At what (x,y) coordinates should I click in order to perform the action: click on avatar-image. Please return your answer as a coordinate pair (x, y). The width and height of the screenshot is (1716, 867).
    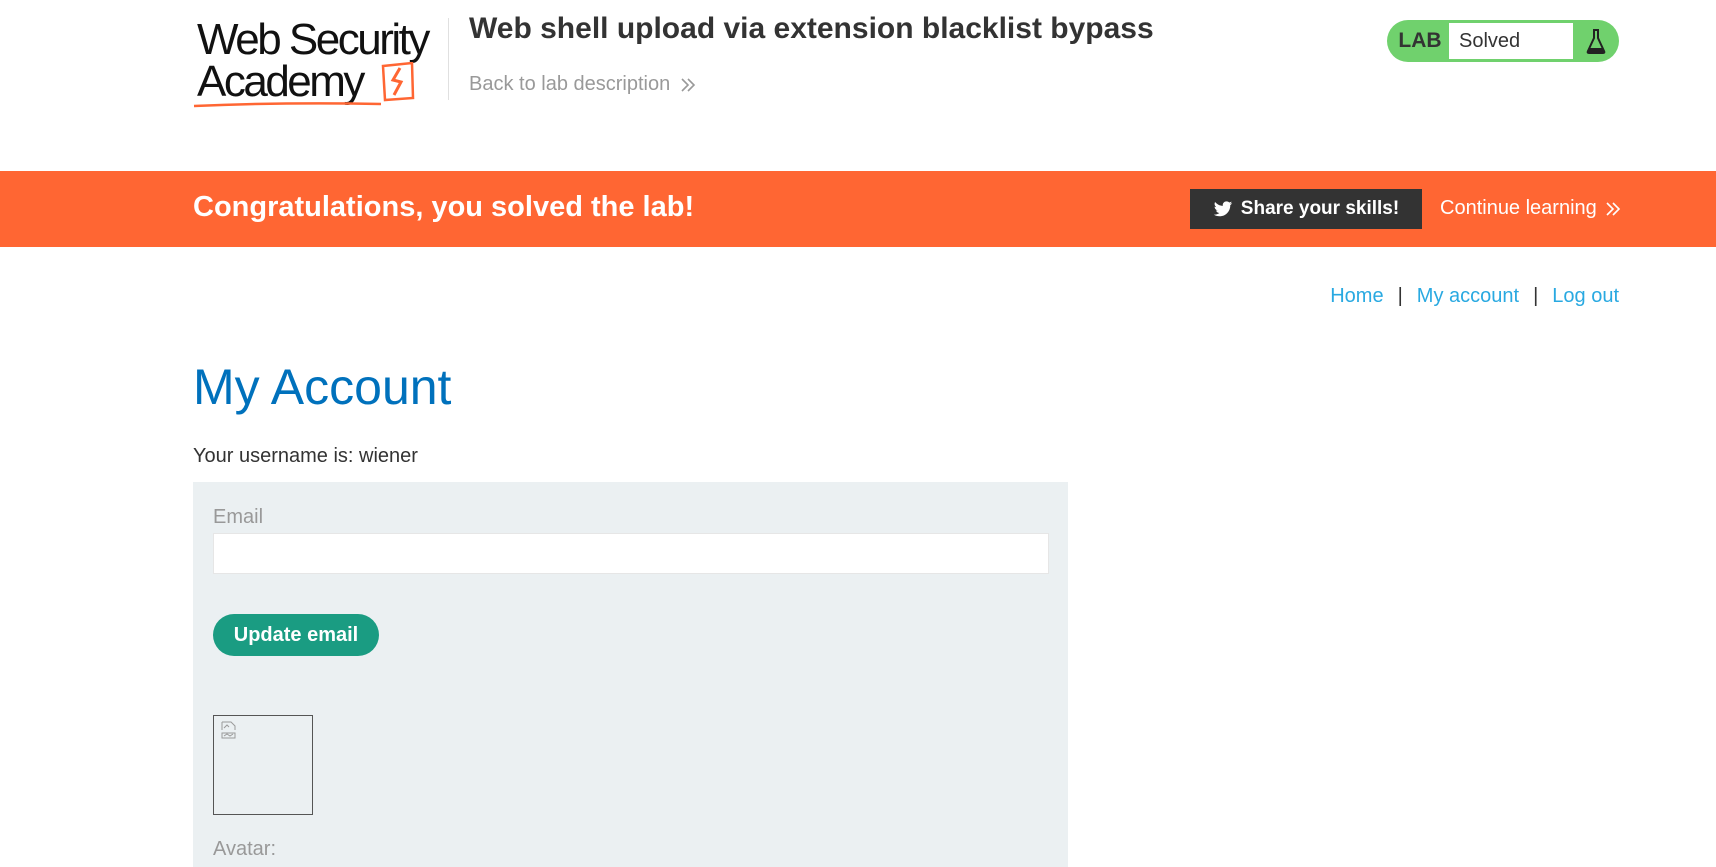
    Looking at the image, I should click on (263, 765).